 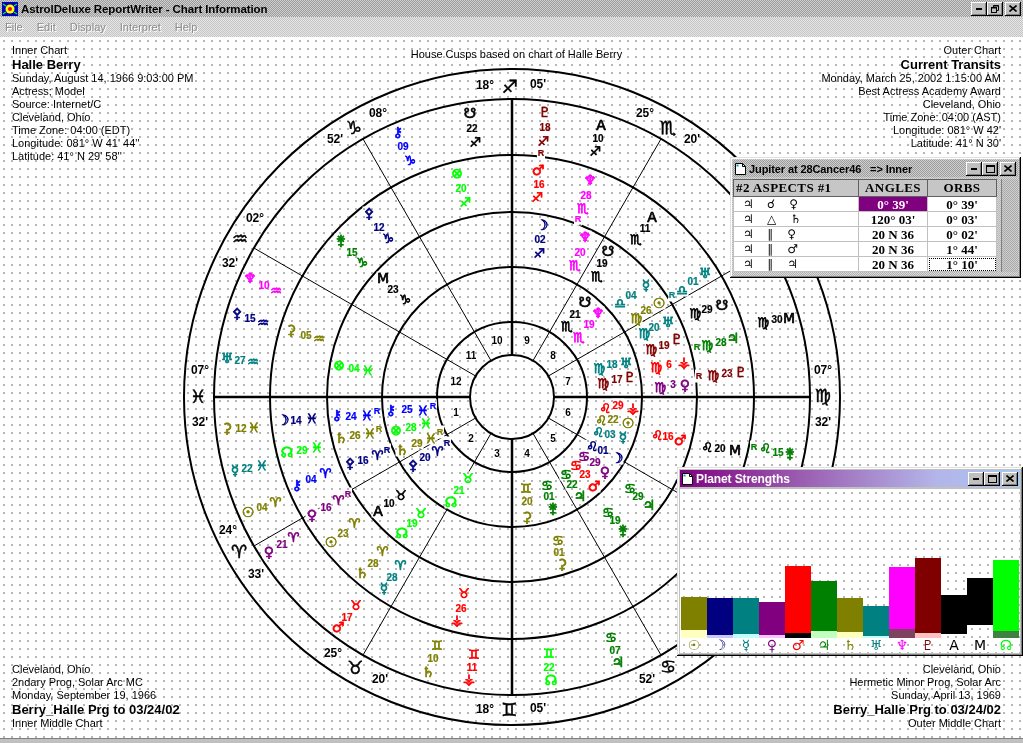 I want to click on body-symbol: A, so click(x=652, y=217).